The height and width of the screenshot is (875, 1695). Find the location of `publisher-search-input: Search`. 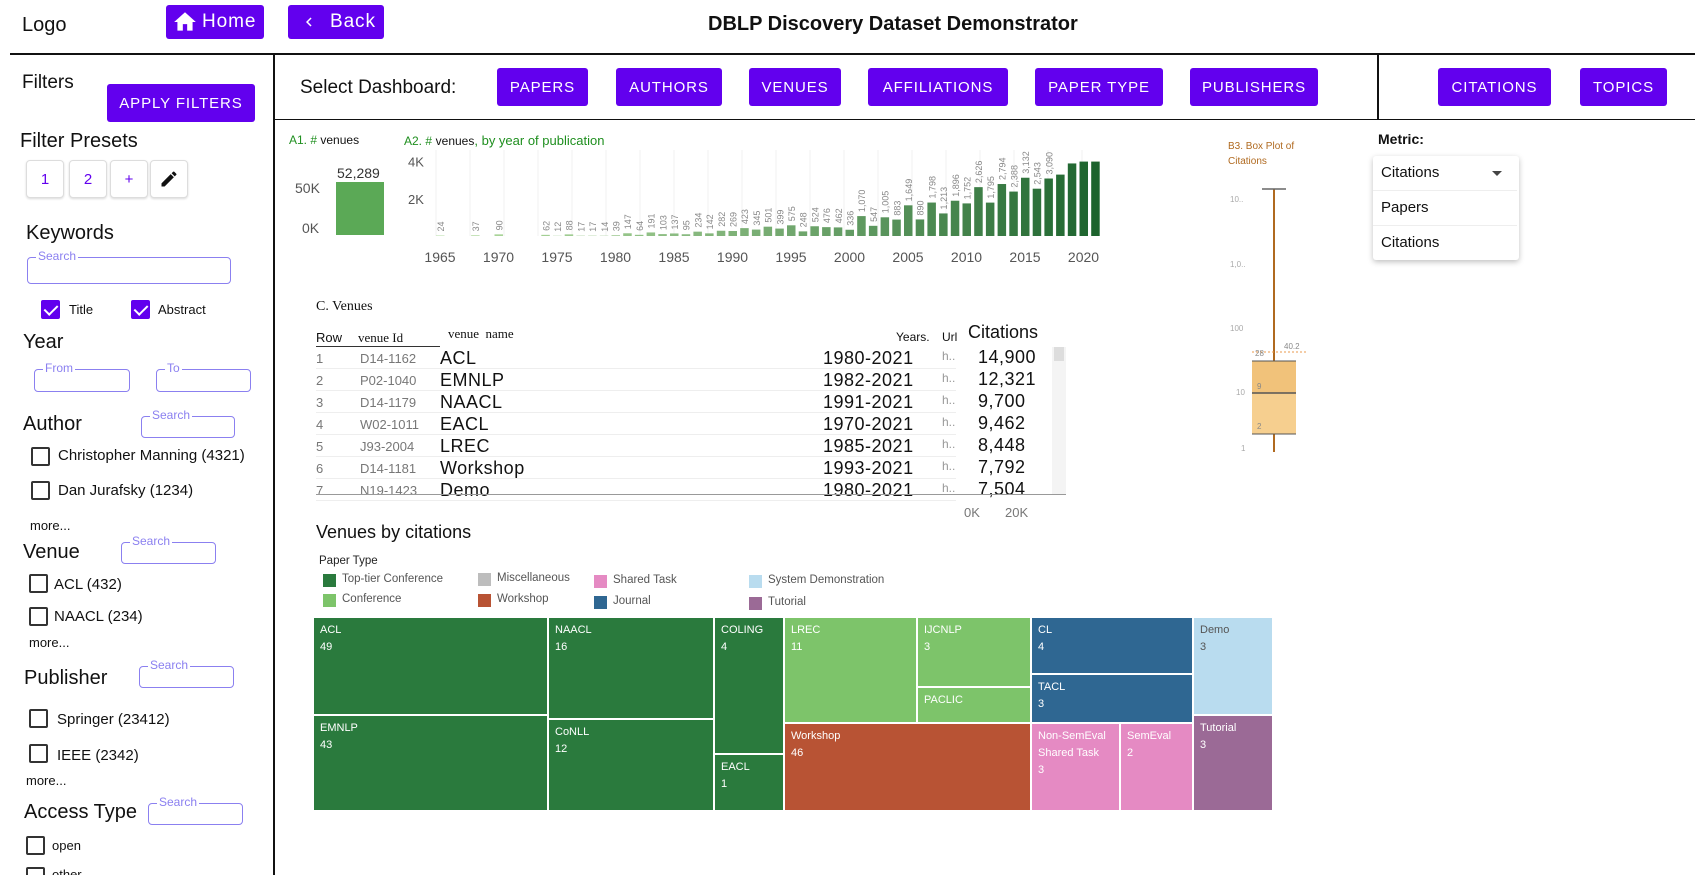

publisher-search-input: Search is located at coordinates (186, 673).